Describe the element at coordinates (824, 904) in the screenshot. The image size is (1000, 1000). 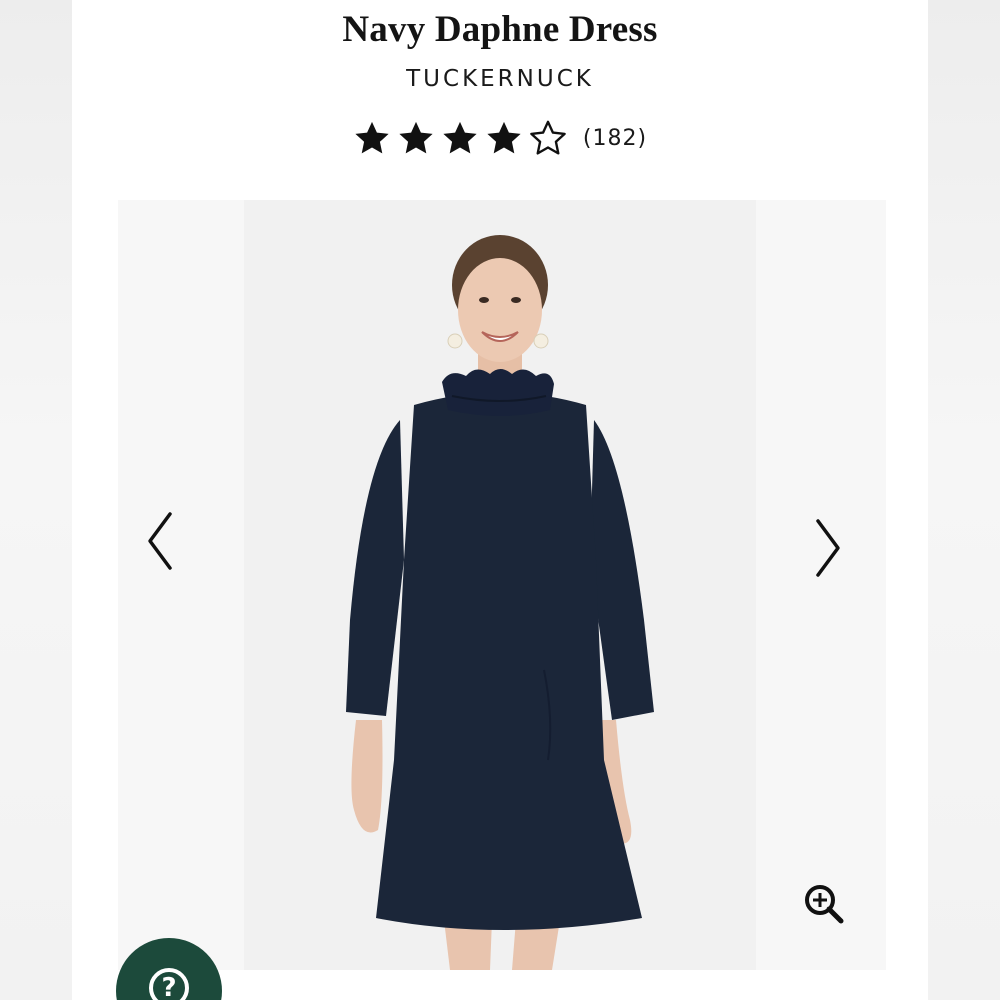
I see `zoom-in-icon` at that location.